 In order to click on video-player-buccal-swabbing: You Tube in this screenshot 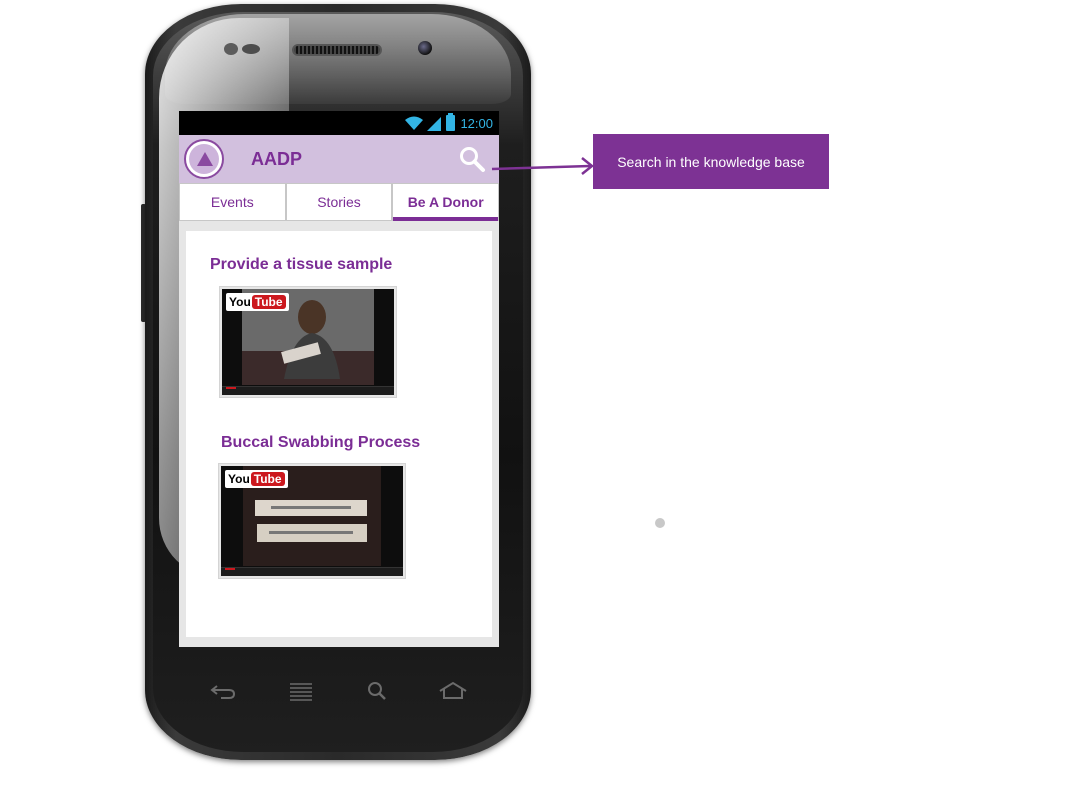, I will do `click(312, 521)`.